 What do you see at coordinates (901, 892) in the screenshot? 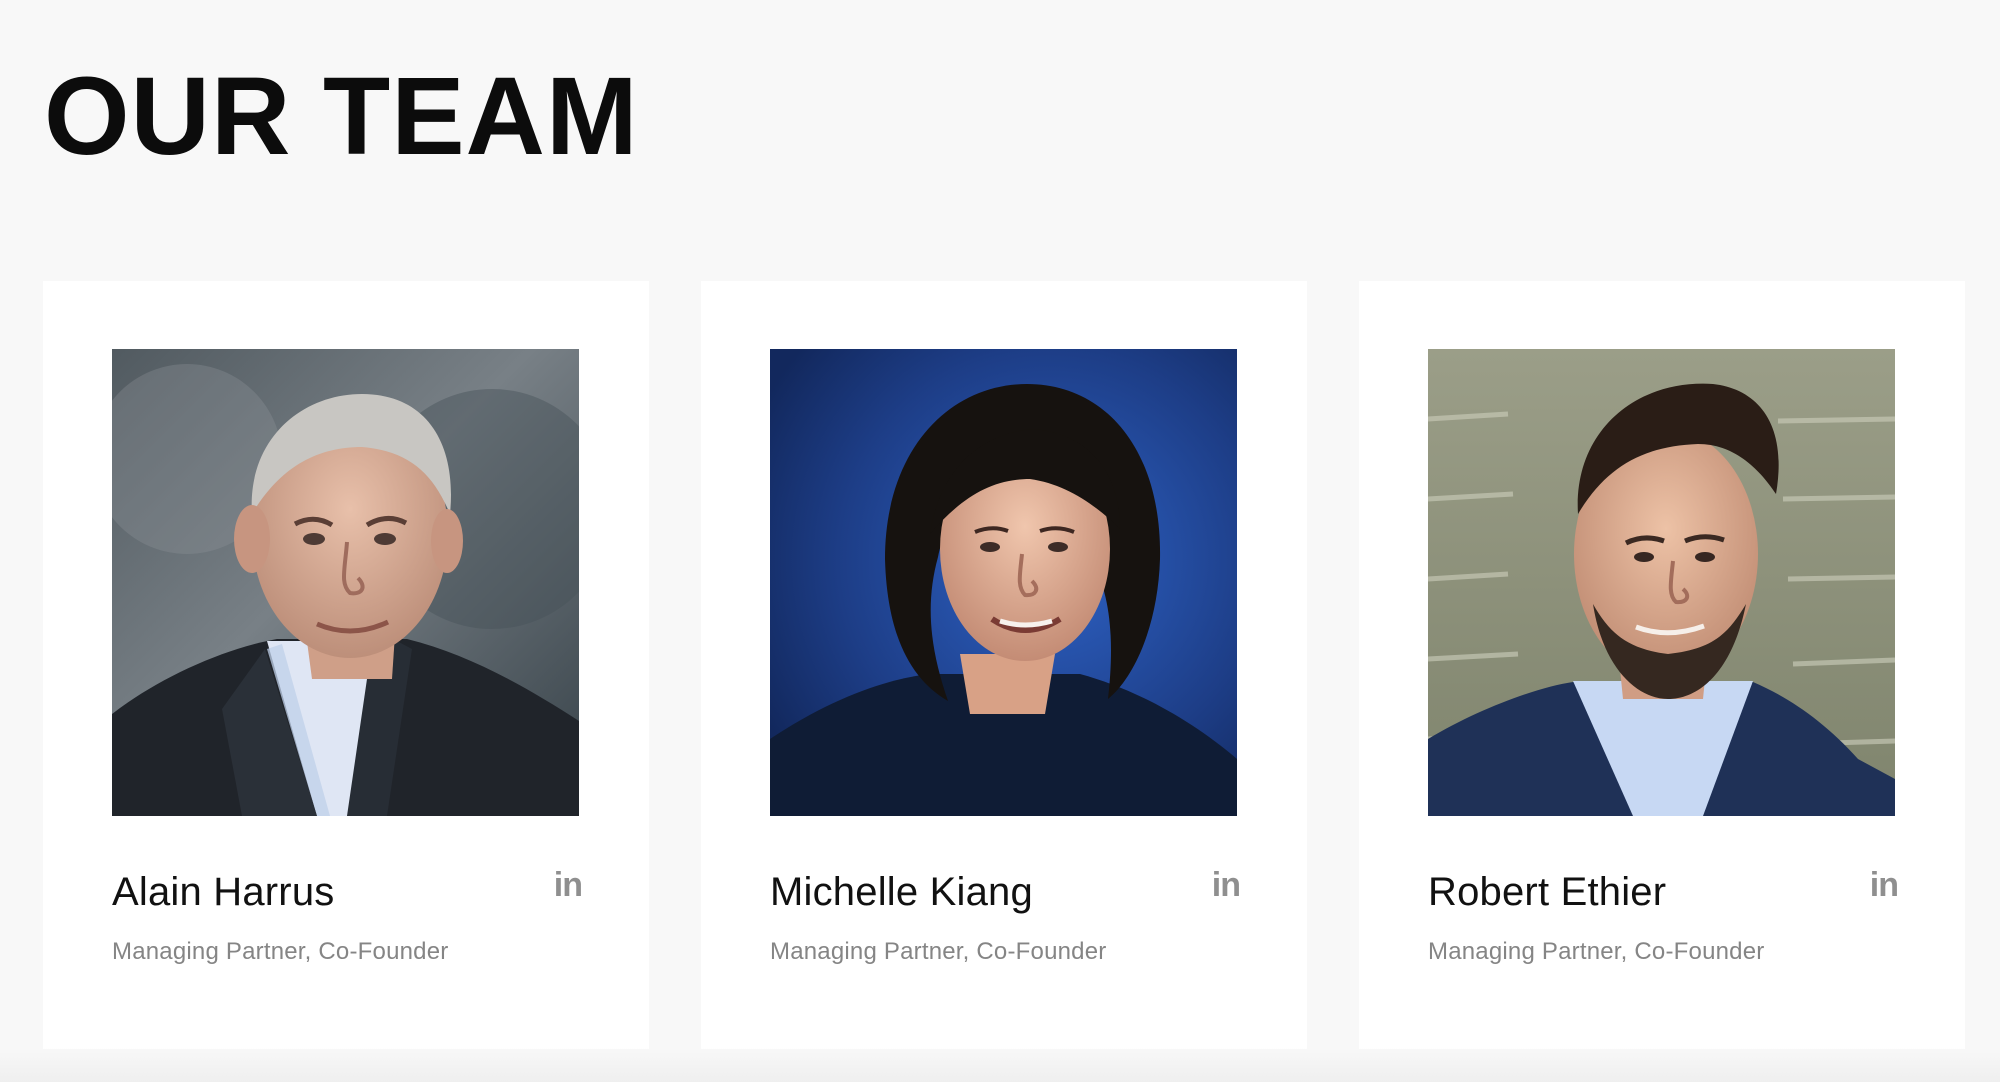
I see `member-name: Michelle Kiang` at bounding box center [901, 892].